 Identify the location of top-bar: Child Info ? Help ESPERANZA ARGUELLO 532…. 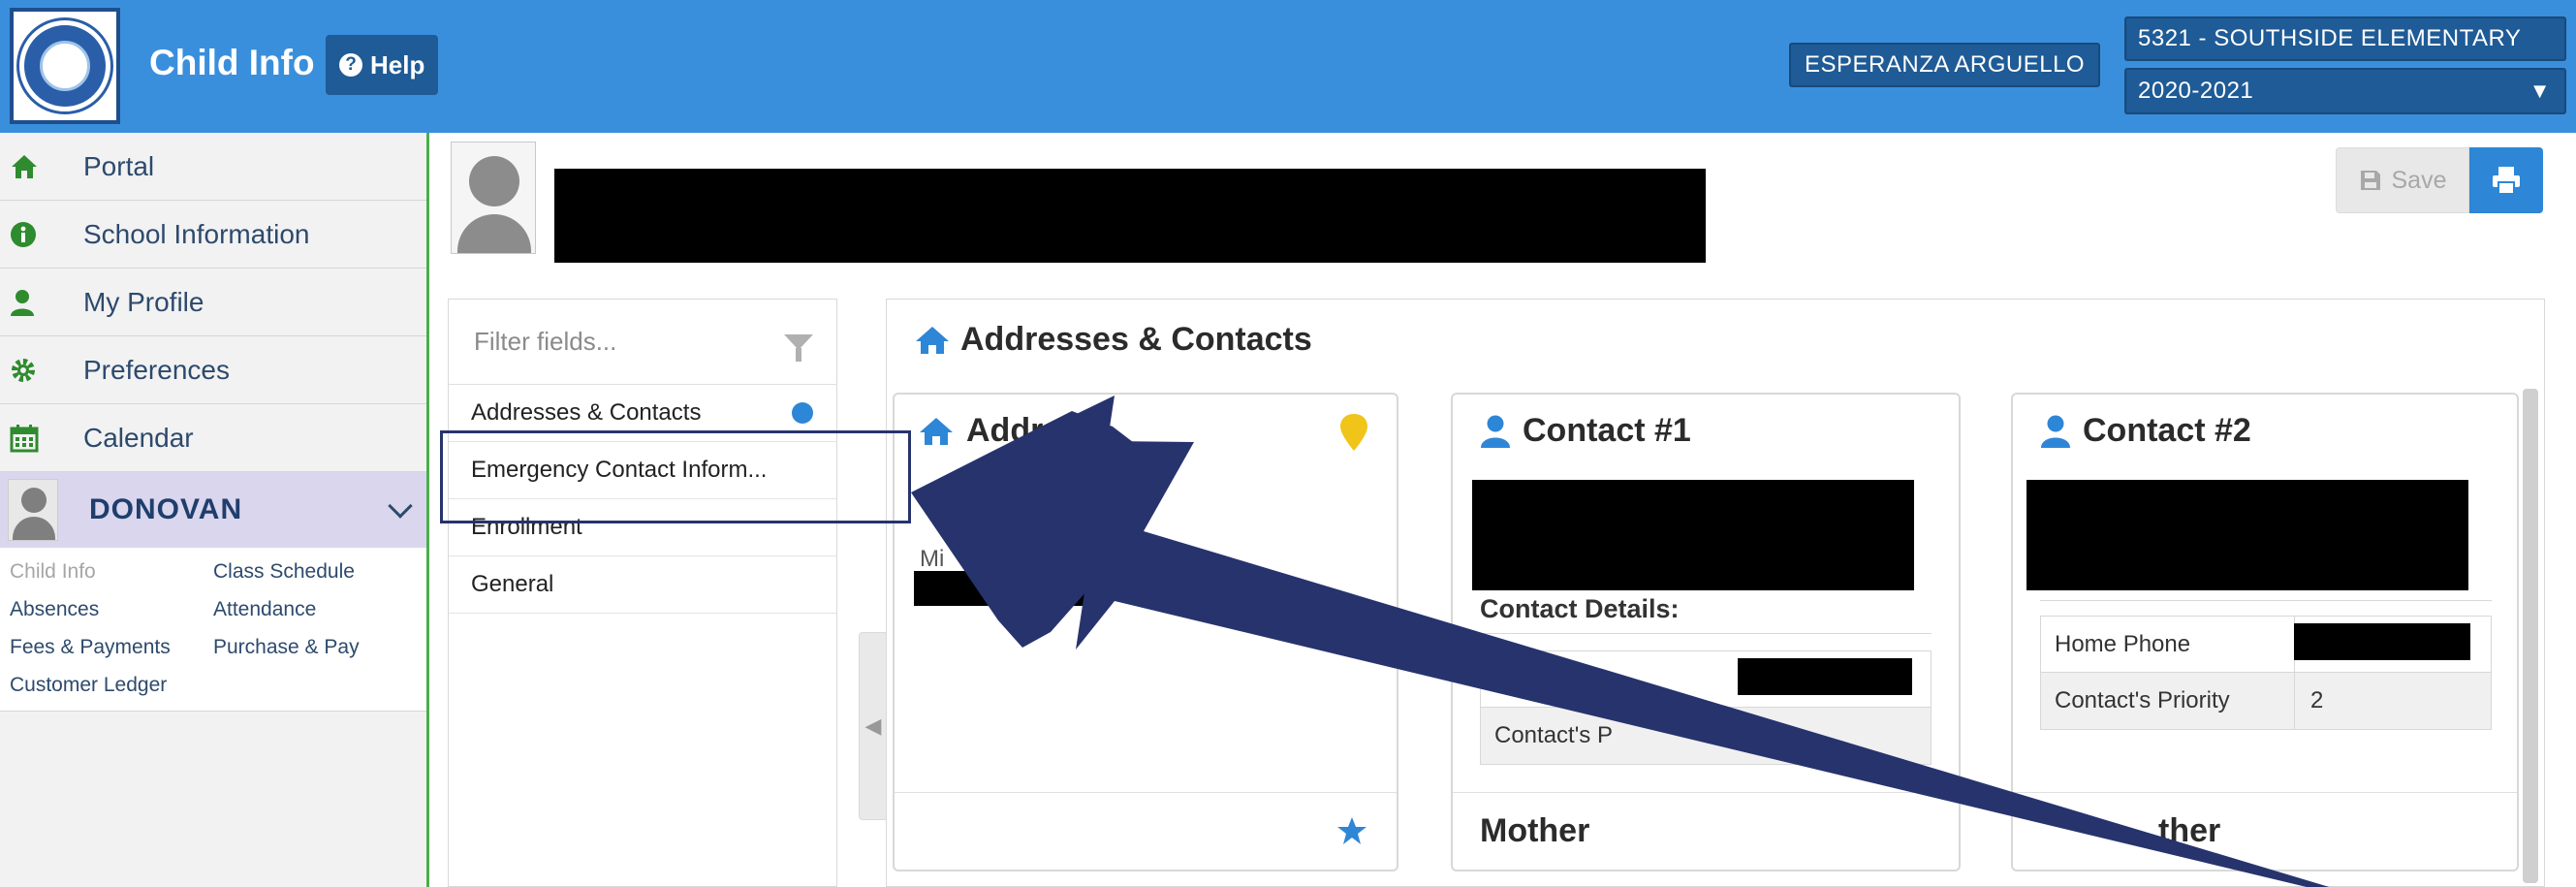
(1288, 66).